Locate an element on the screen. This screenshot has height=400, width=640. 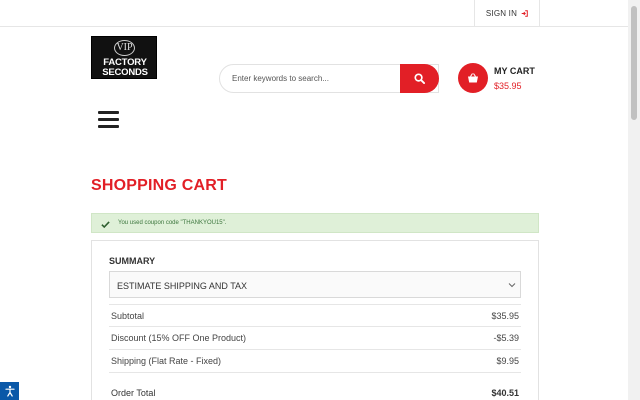
hamburger-icon is located at coordinates (108, 120).